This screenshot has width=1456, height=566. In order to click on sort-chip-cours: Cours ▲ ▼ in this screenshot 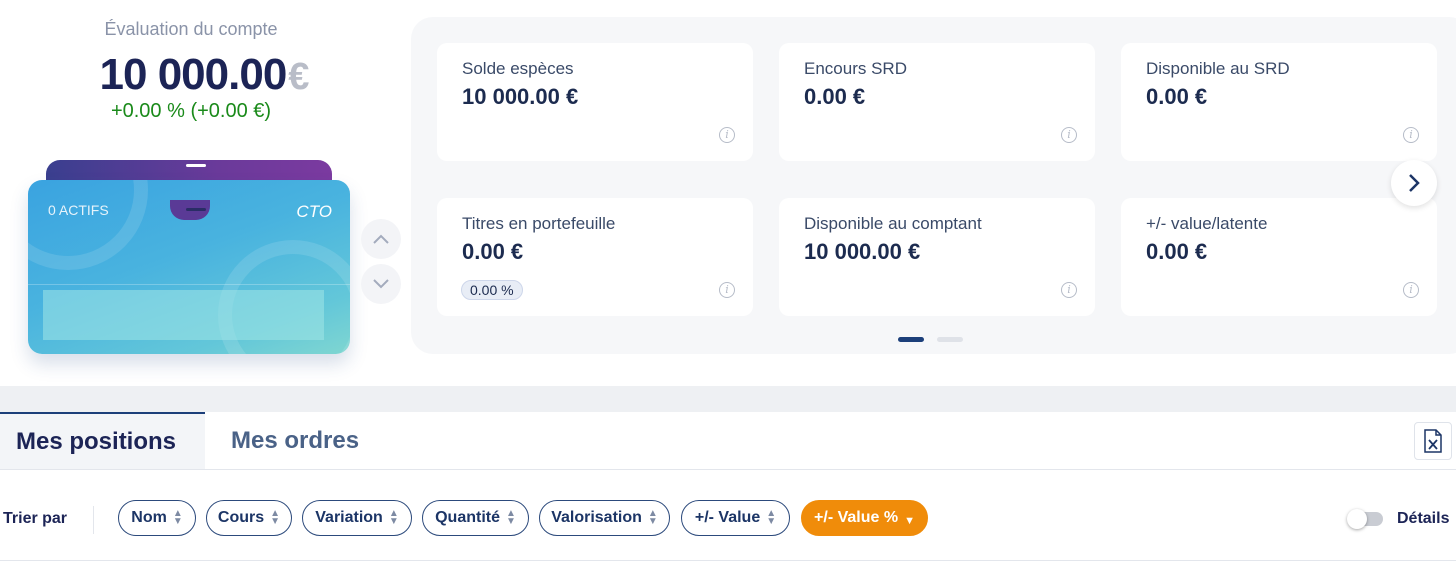, I will do `click(249, 518)`.